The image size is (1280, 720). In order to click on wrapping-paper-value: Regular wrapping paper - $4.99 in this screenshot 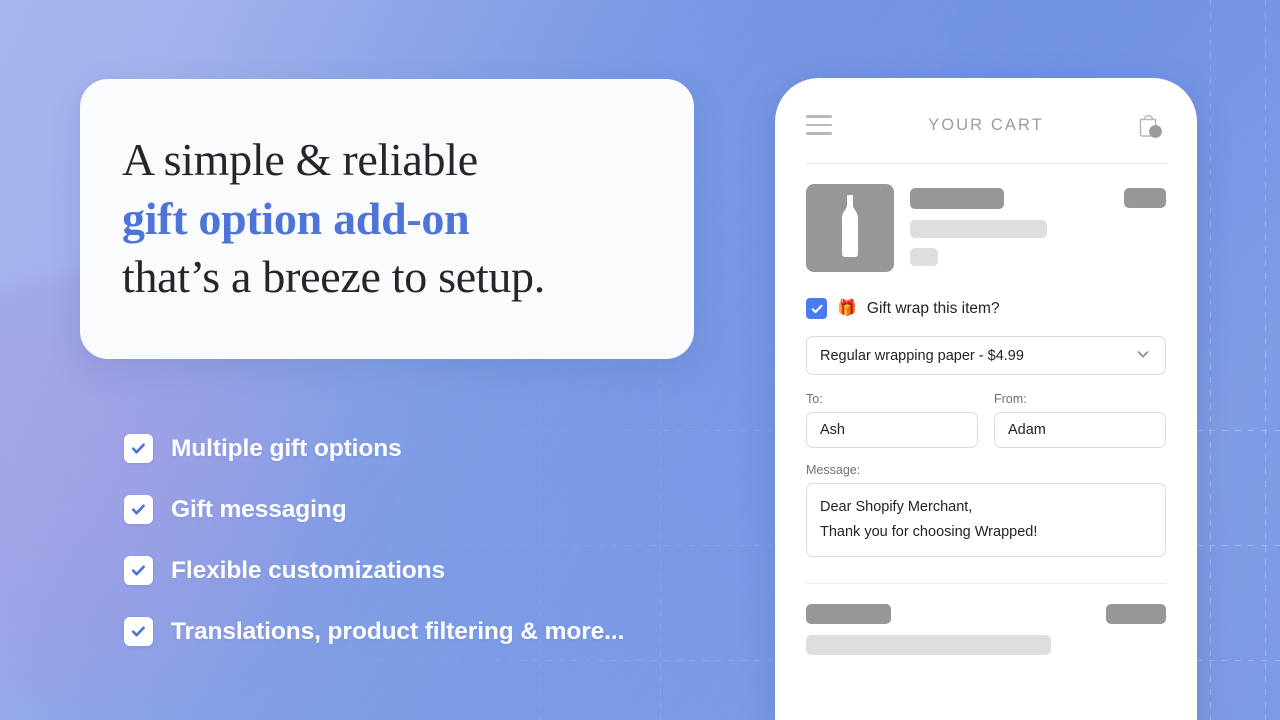, I will do `click(922, 355)`.